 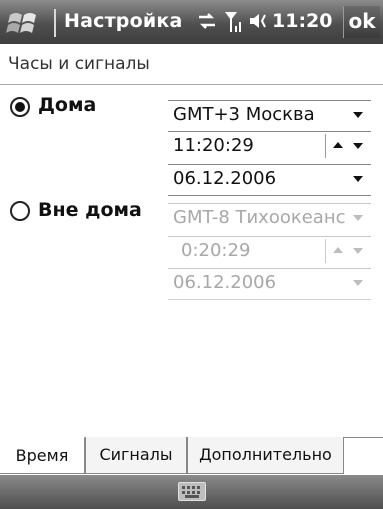 I want to click on title-bar: Настройка 11:20 ok, so click(x=191, y=22).